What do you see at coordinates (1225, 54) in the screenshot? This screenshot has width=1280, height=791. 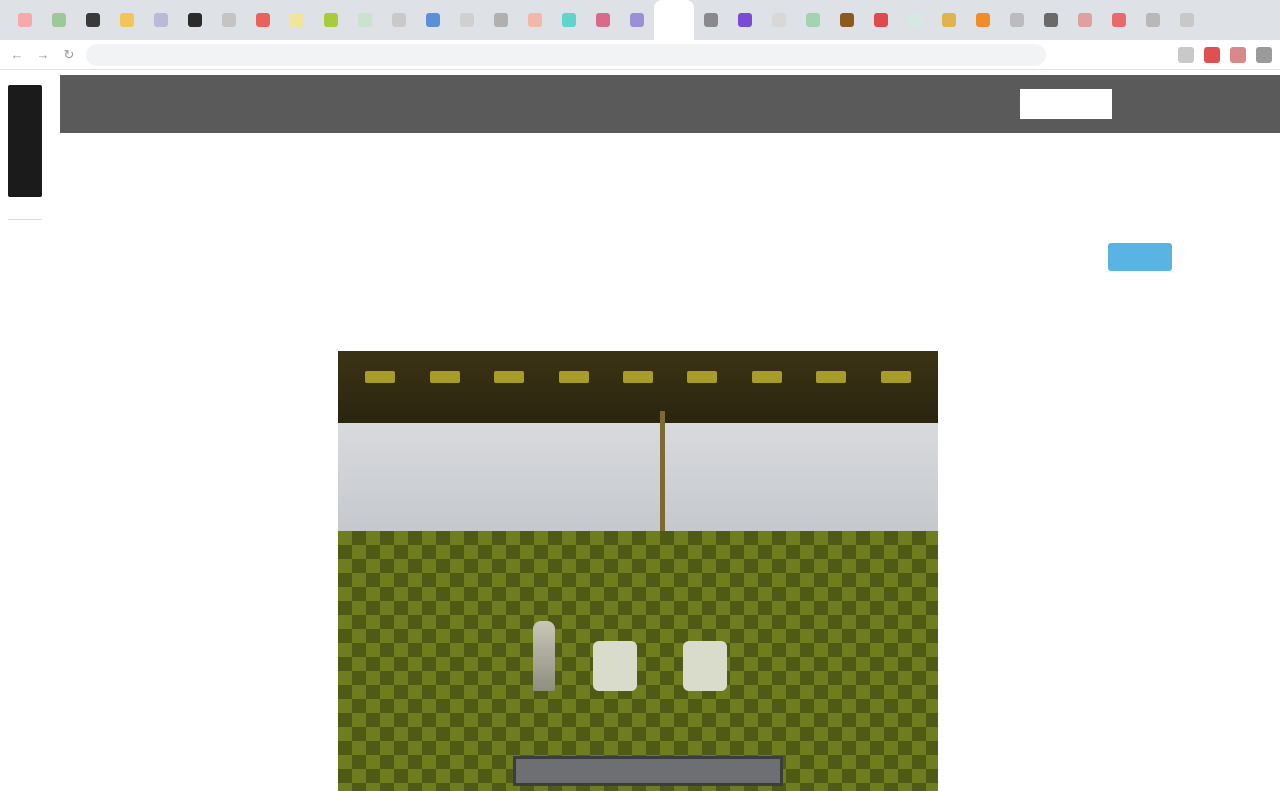 I see `extensions-area` at bounding box center [1225, 54].